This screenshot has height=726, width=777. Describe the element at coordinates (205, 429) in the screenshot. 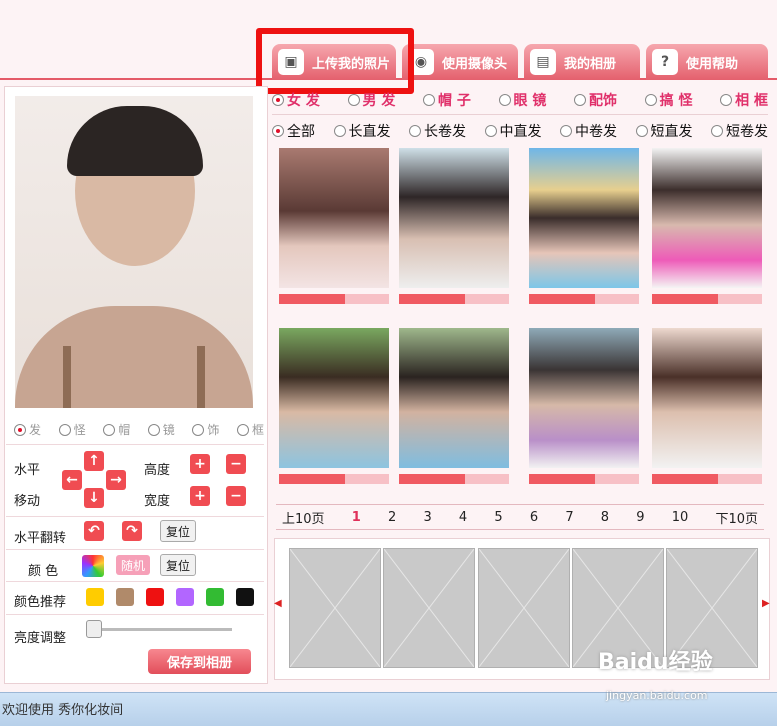

I see `layer-radio-accessory: 饰` at that location.